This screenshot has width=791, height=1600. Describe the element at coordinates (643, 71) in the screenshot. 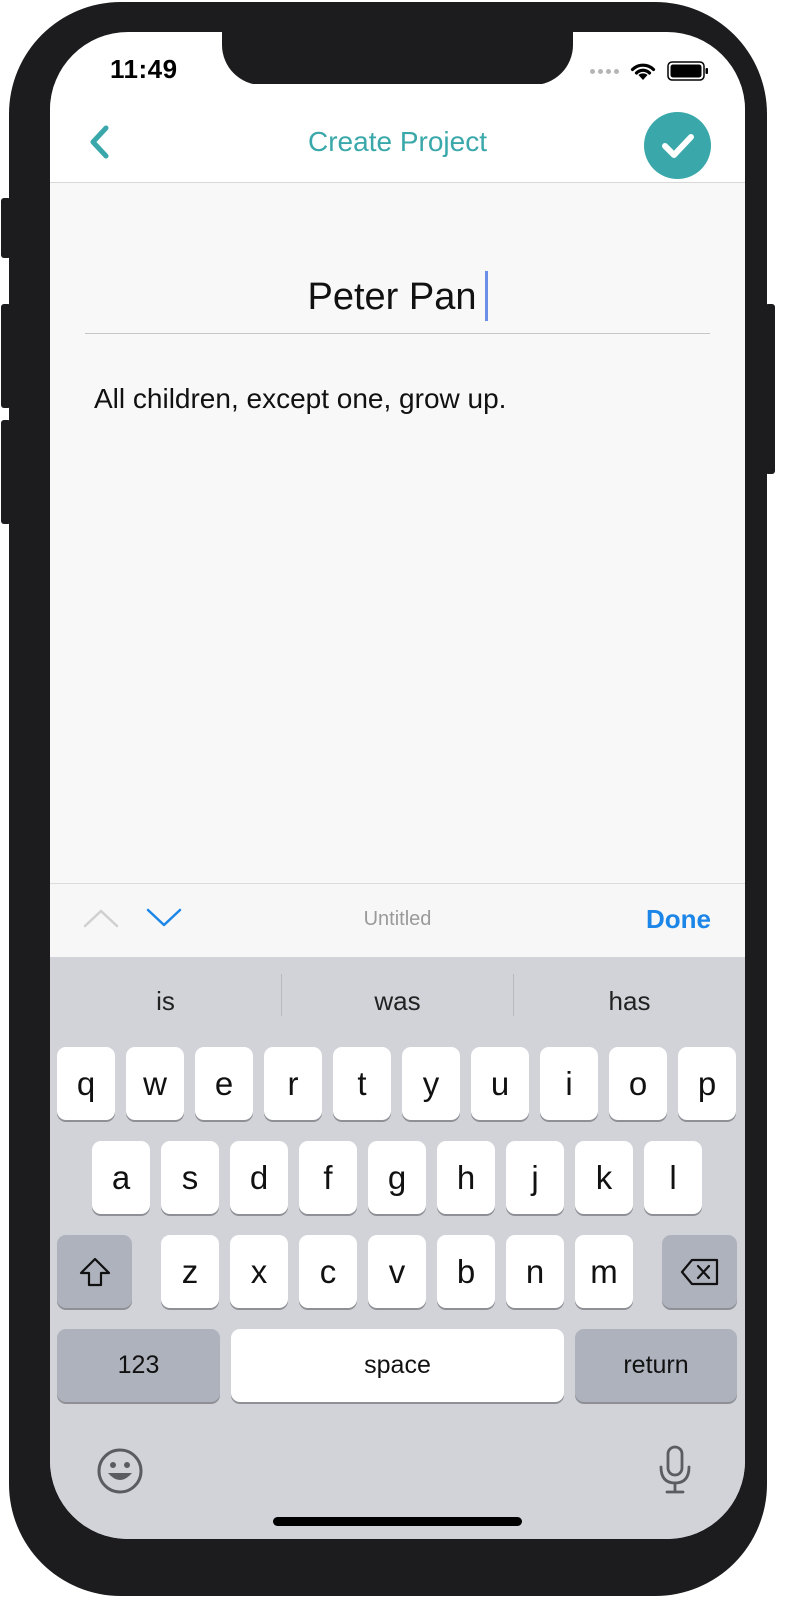

I see `wifi-icon` at that location.